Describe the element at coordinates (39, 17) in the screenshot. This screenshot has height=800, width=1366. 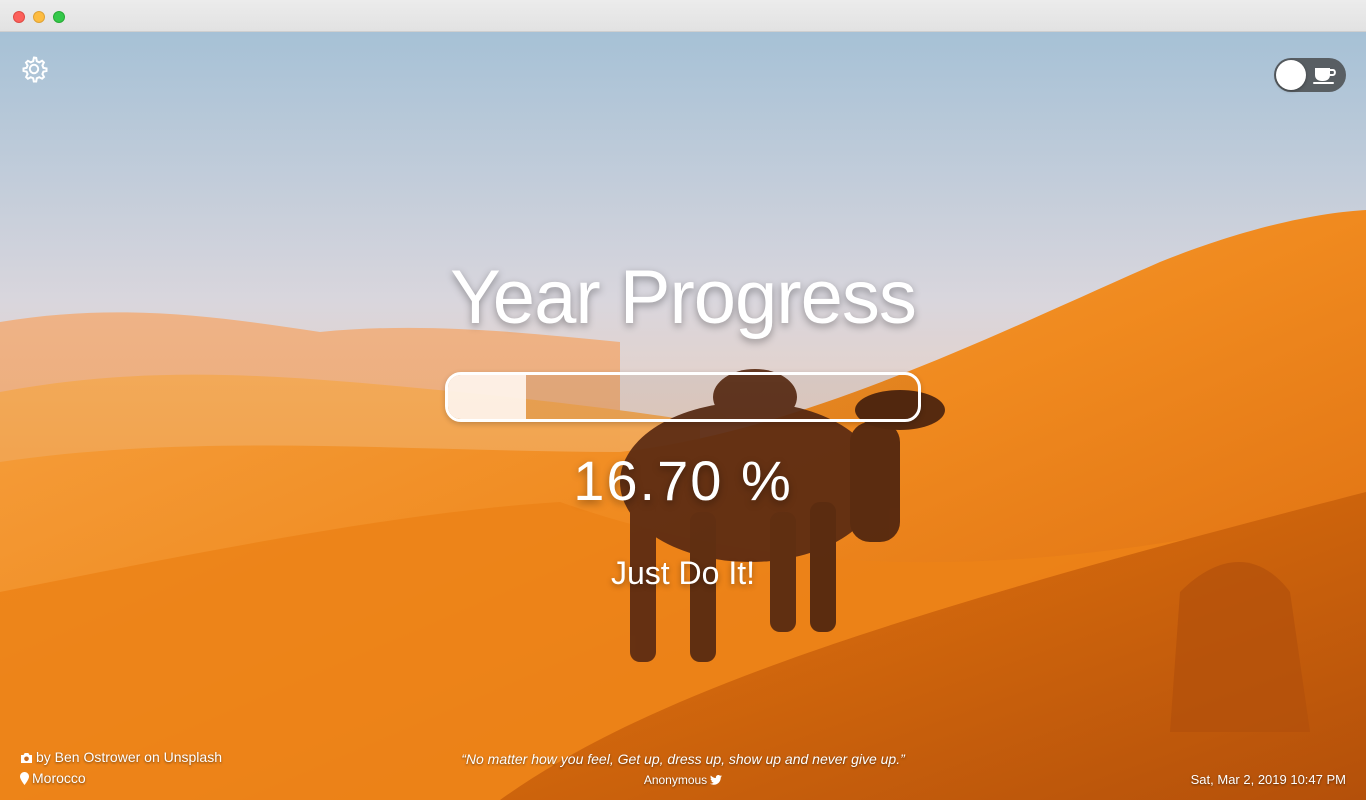
I see `minimize-window-button` at that location.